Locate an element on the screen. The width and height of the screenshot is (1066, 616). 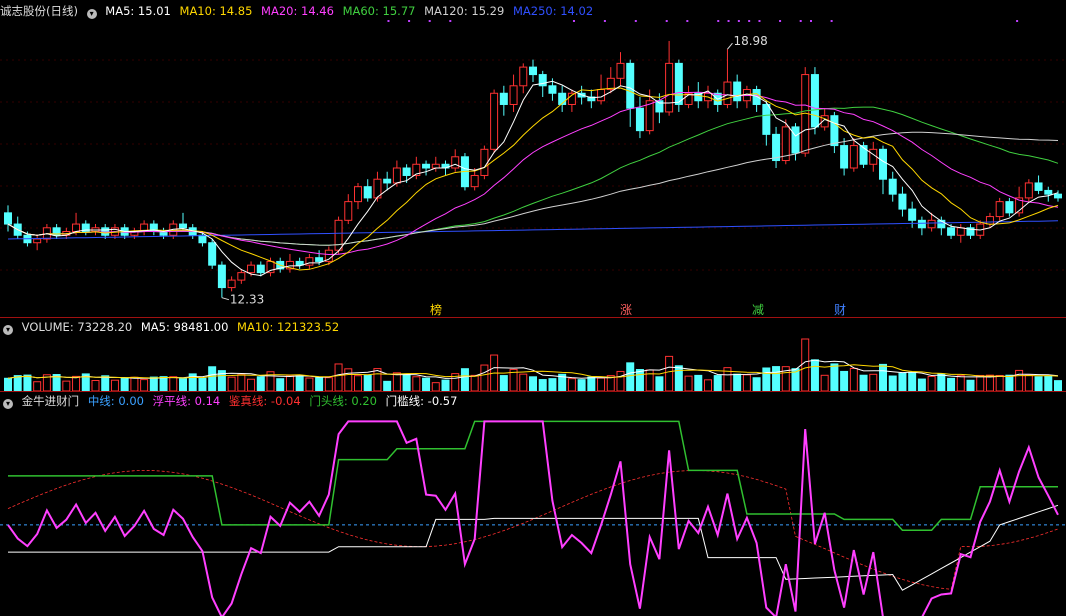
stock-title: 诚志股份(日线) is located at coordinates (39, 11).